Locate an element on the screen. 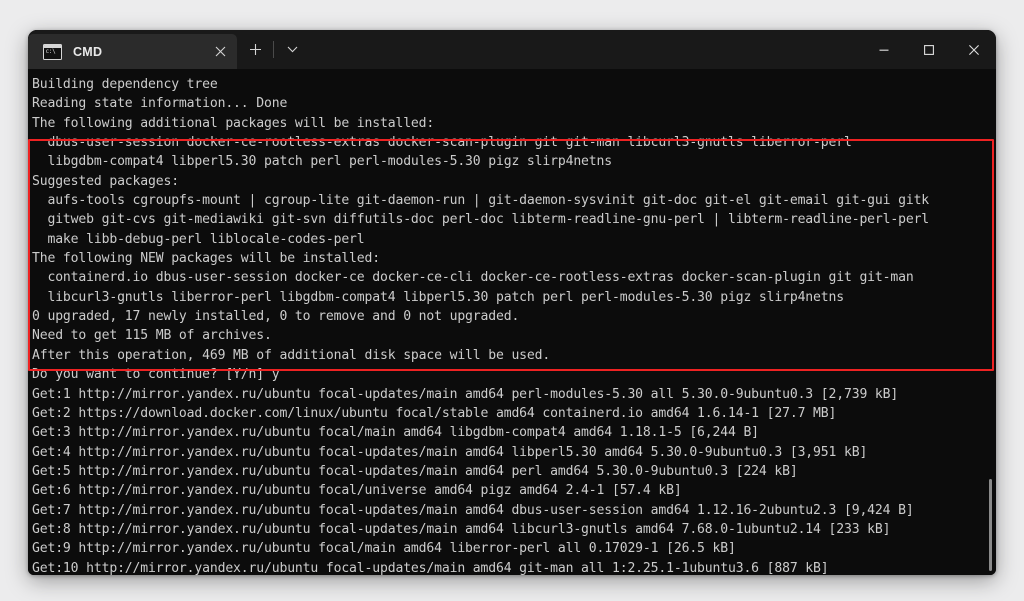 The width and height of the screenshot is (1024, 601). terminal-line: Suggested packages: is located at coordinates (105, 181).